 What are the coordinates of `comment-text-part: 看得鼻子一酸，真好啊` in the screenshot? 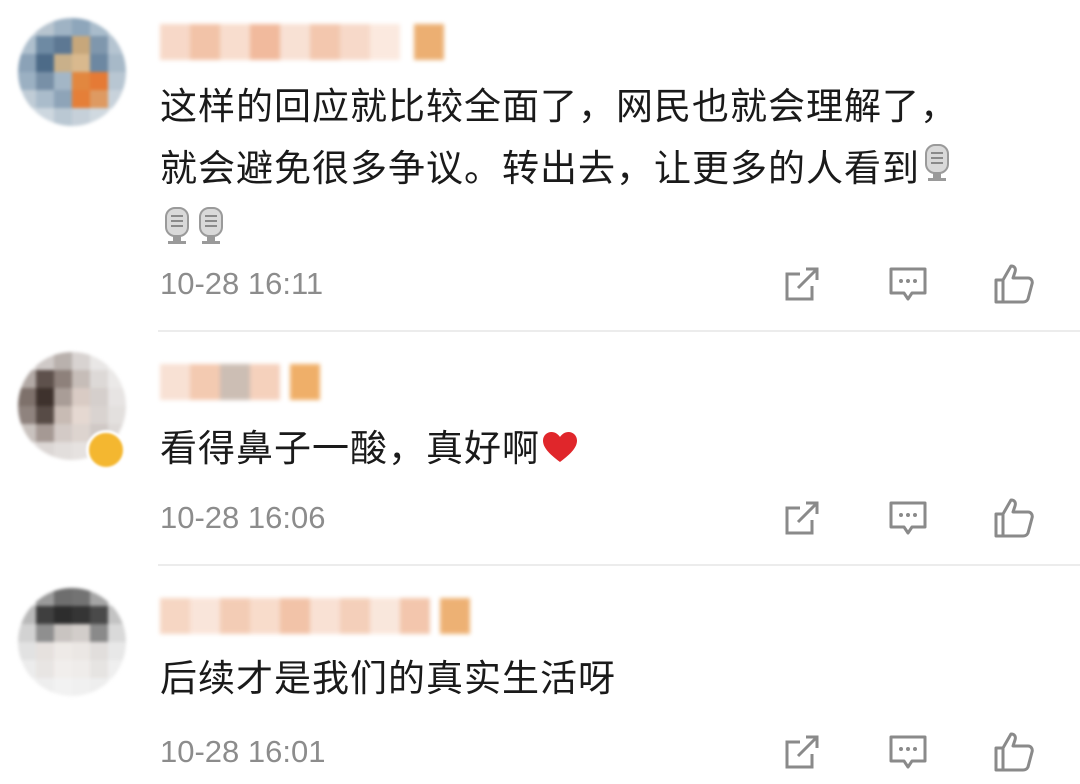 It's located at (350, 448).